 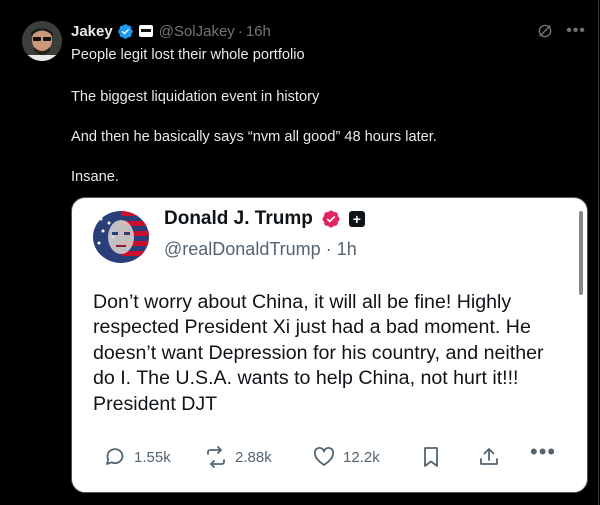 I want to click on heart-icon, so click(x=324, y=456).